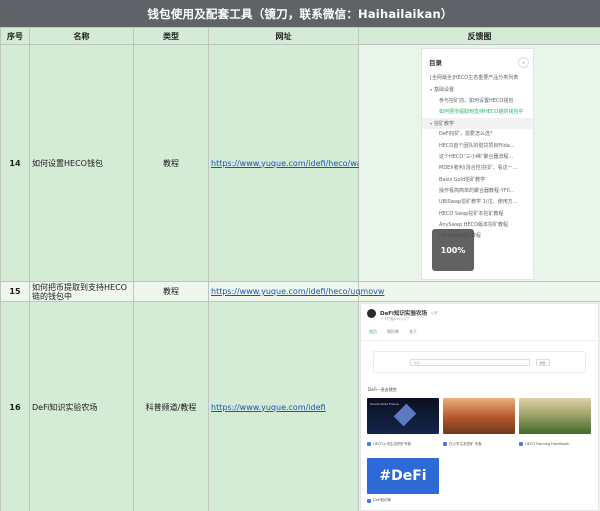 The width and height of the screenshot is (600, 511). I want to click on sheet-title: 钱包使用及配套工具（镜刀，联系微信：Haihailaikan）, so click(300, 13).